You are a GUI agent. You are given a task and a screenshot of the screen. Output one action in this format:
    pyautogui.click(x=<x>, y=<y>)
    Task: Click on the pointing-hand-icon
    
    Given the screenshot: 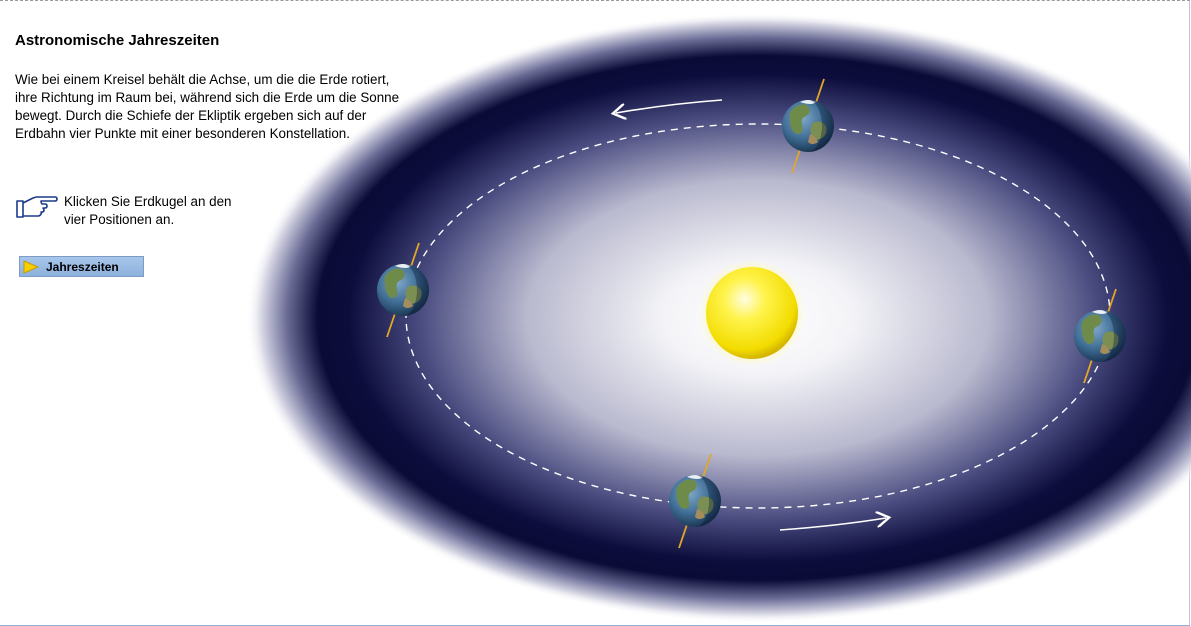 What is the action you would take?
    pyautogui.click(x=37, y=207)
    